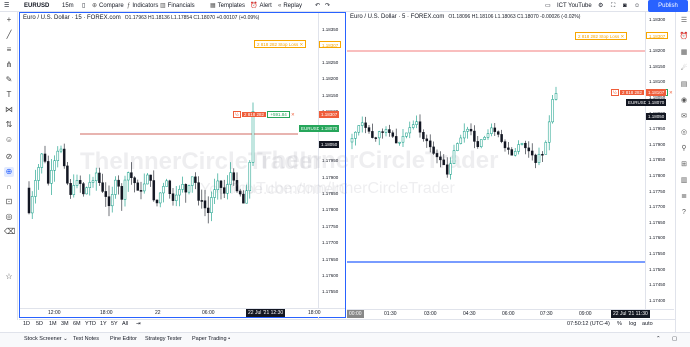  What do you see at coordinates (86, 339) in the screenshot?
I see `tab-text-notes: Text Notes` at bounding box center [86, 339].